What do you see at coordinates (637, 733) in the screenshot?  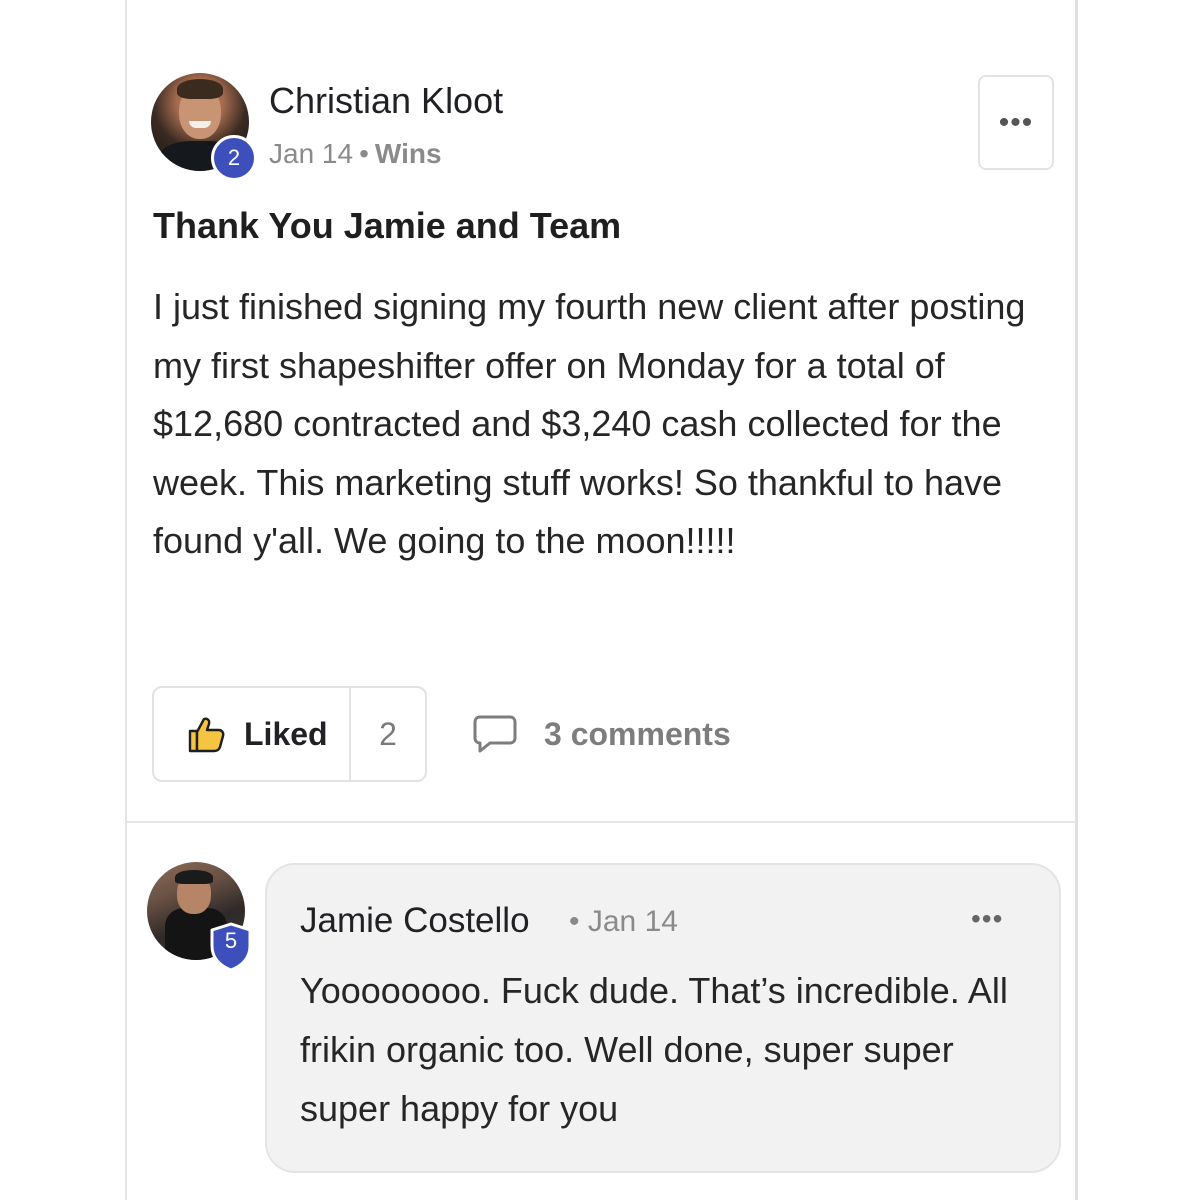 I see `comments-count-label: 3 comments` at bounding box center [637, 733].